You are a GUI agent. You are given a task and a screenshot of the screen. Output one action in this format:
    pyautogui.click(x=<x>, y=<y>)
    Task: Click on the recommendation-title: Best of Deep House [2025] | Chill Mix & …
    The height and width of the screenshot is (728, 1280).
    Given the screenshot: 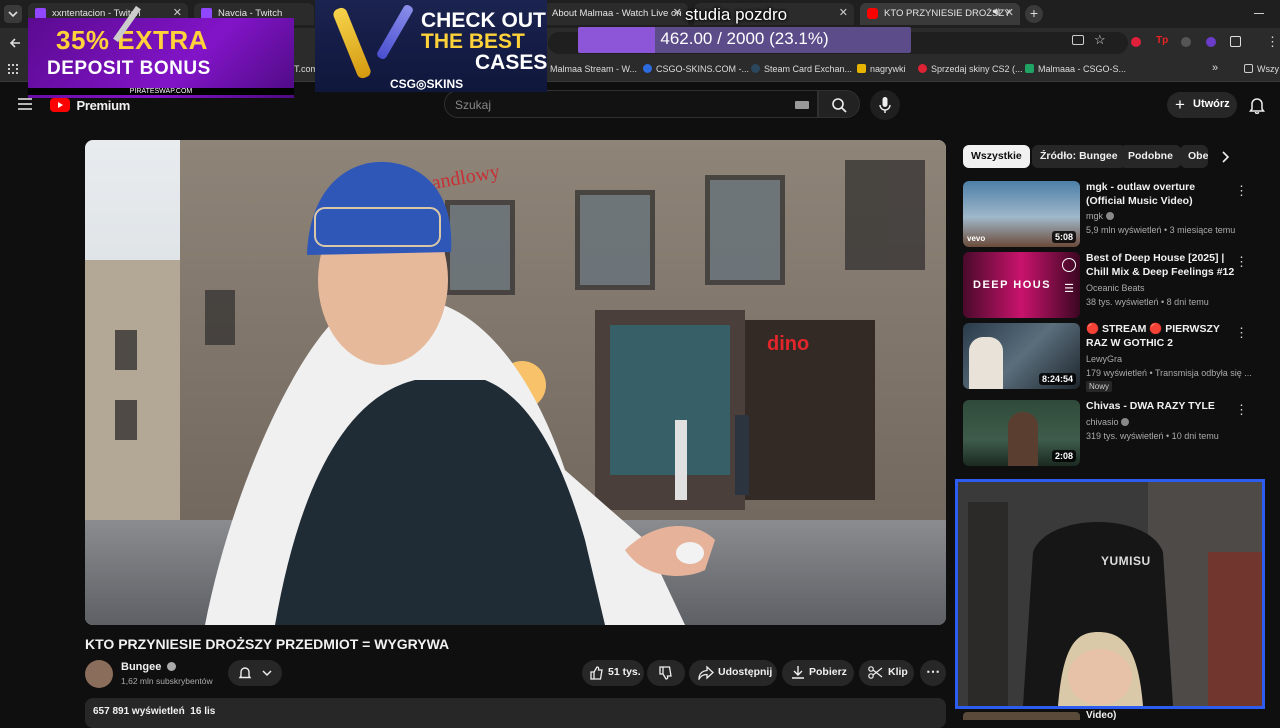 What is the action you would take?
    pyautogui.click(x=1160, y=265)
    